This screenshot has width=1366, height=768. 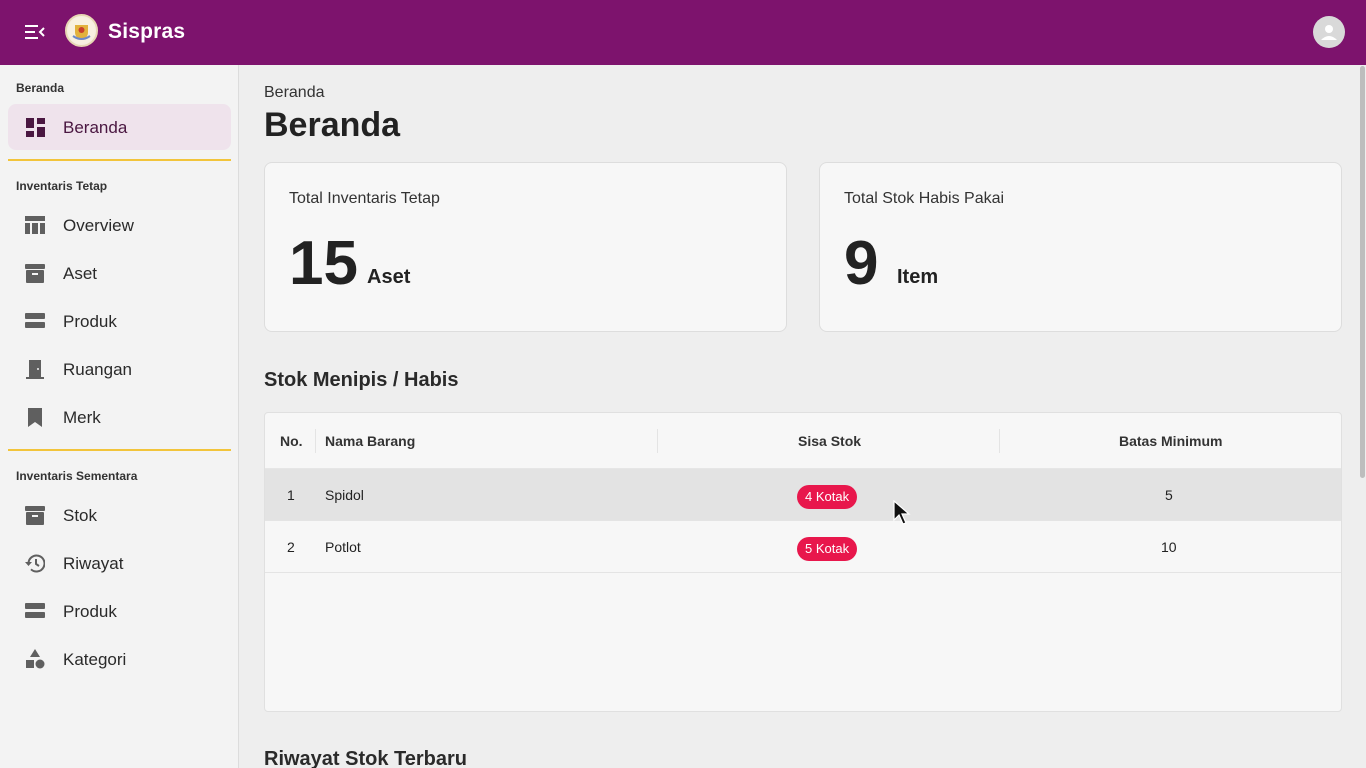 What do you see at coordinates (294, 92) in the screenshot?
I see `breadcrumb: Beranda` at bounding box center [294, 92].